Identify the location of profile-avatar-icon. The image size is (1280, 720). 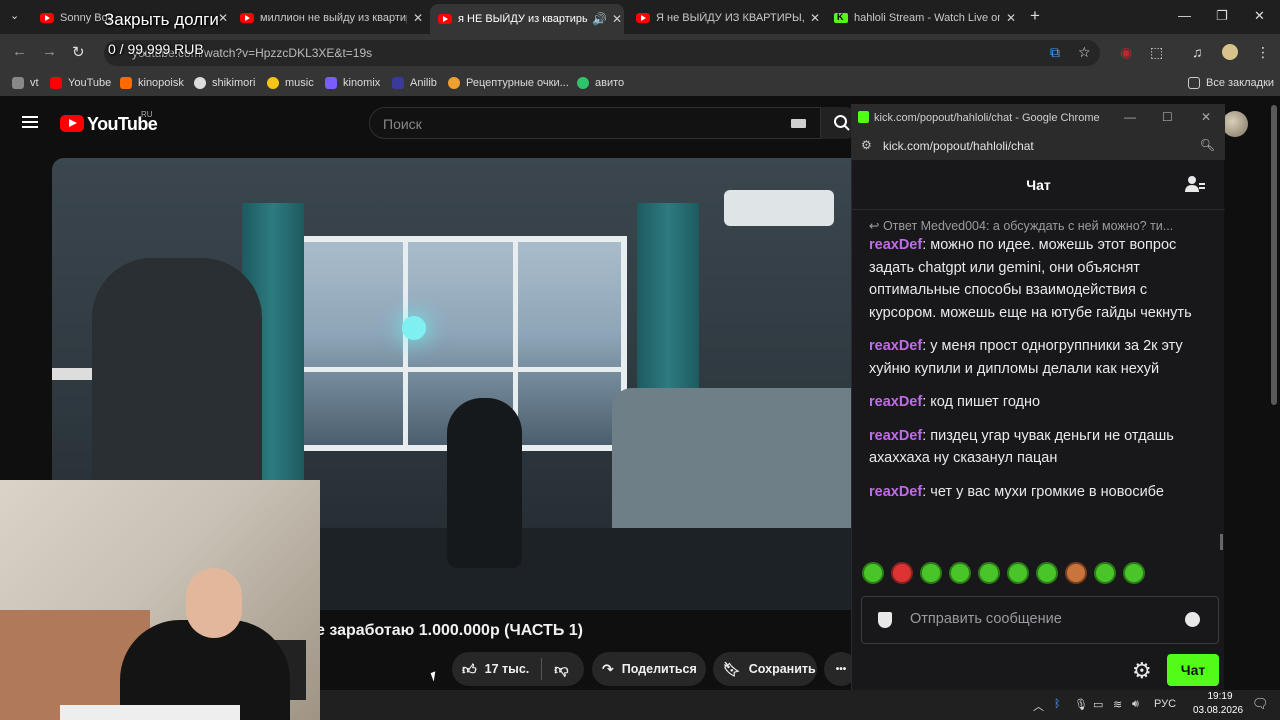
(1230, 52).